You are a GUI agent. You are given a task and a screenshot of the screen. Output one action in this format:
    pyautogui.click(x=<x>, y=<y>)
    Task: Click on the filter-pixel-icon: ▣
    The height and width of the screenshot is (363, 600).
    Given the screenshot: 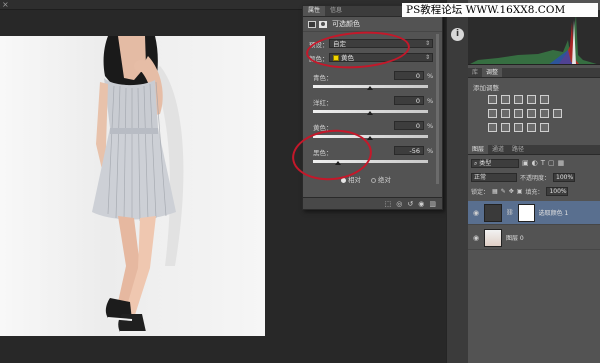 What is the action you would take?
    pyautogui.click(x=525, y=163)
    